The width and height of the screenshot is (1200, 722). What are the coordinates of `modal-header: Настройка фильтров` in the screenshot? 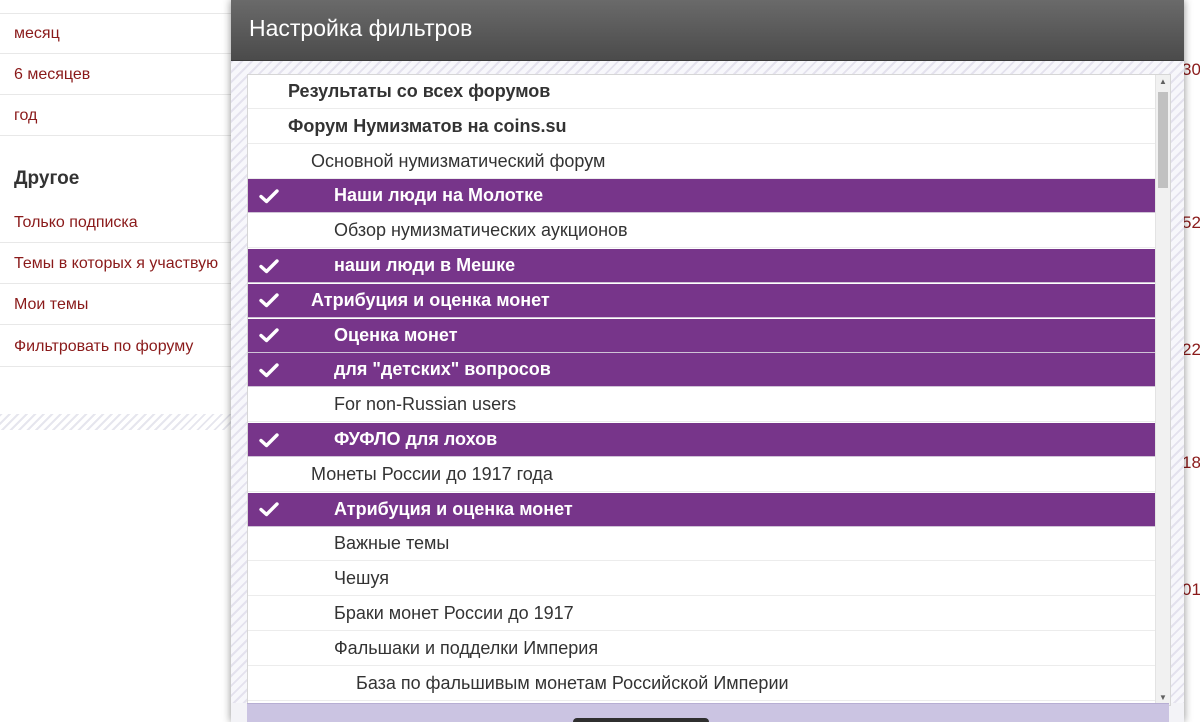 It's located at (707, 30).